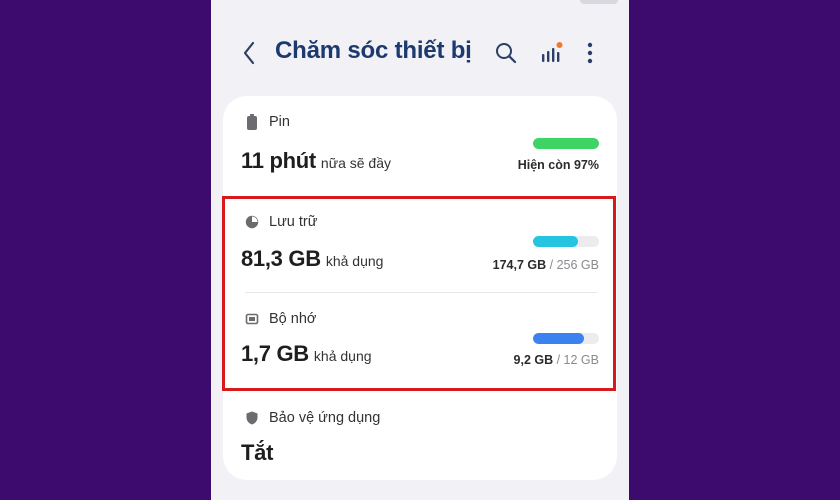  Describe the element at coordinates (267, 122) in the screenshot. I see `battery-header: Pin` at that location.